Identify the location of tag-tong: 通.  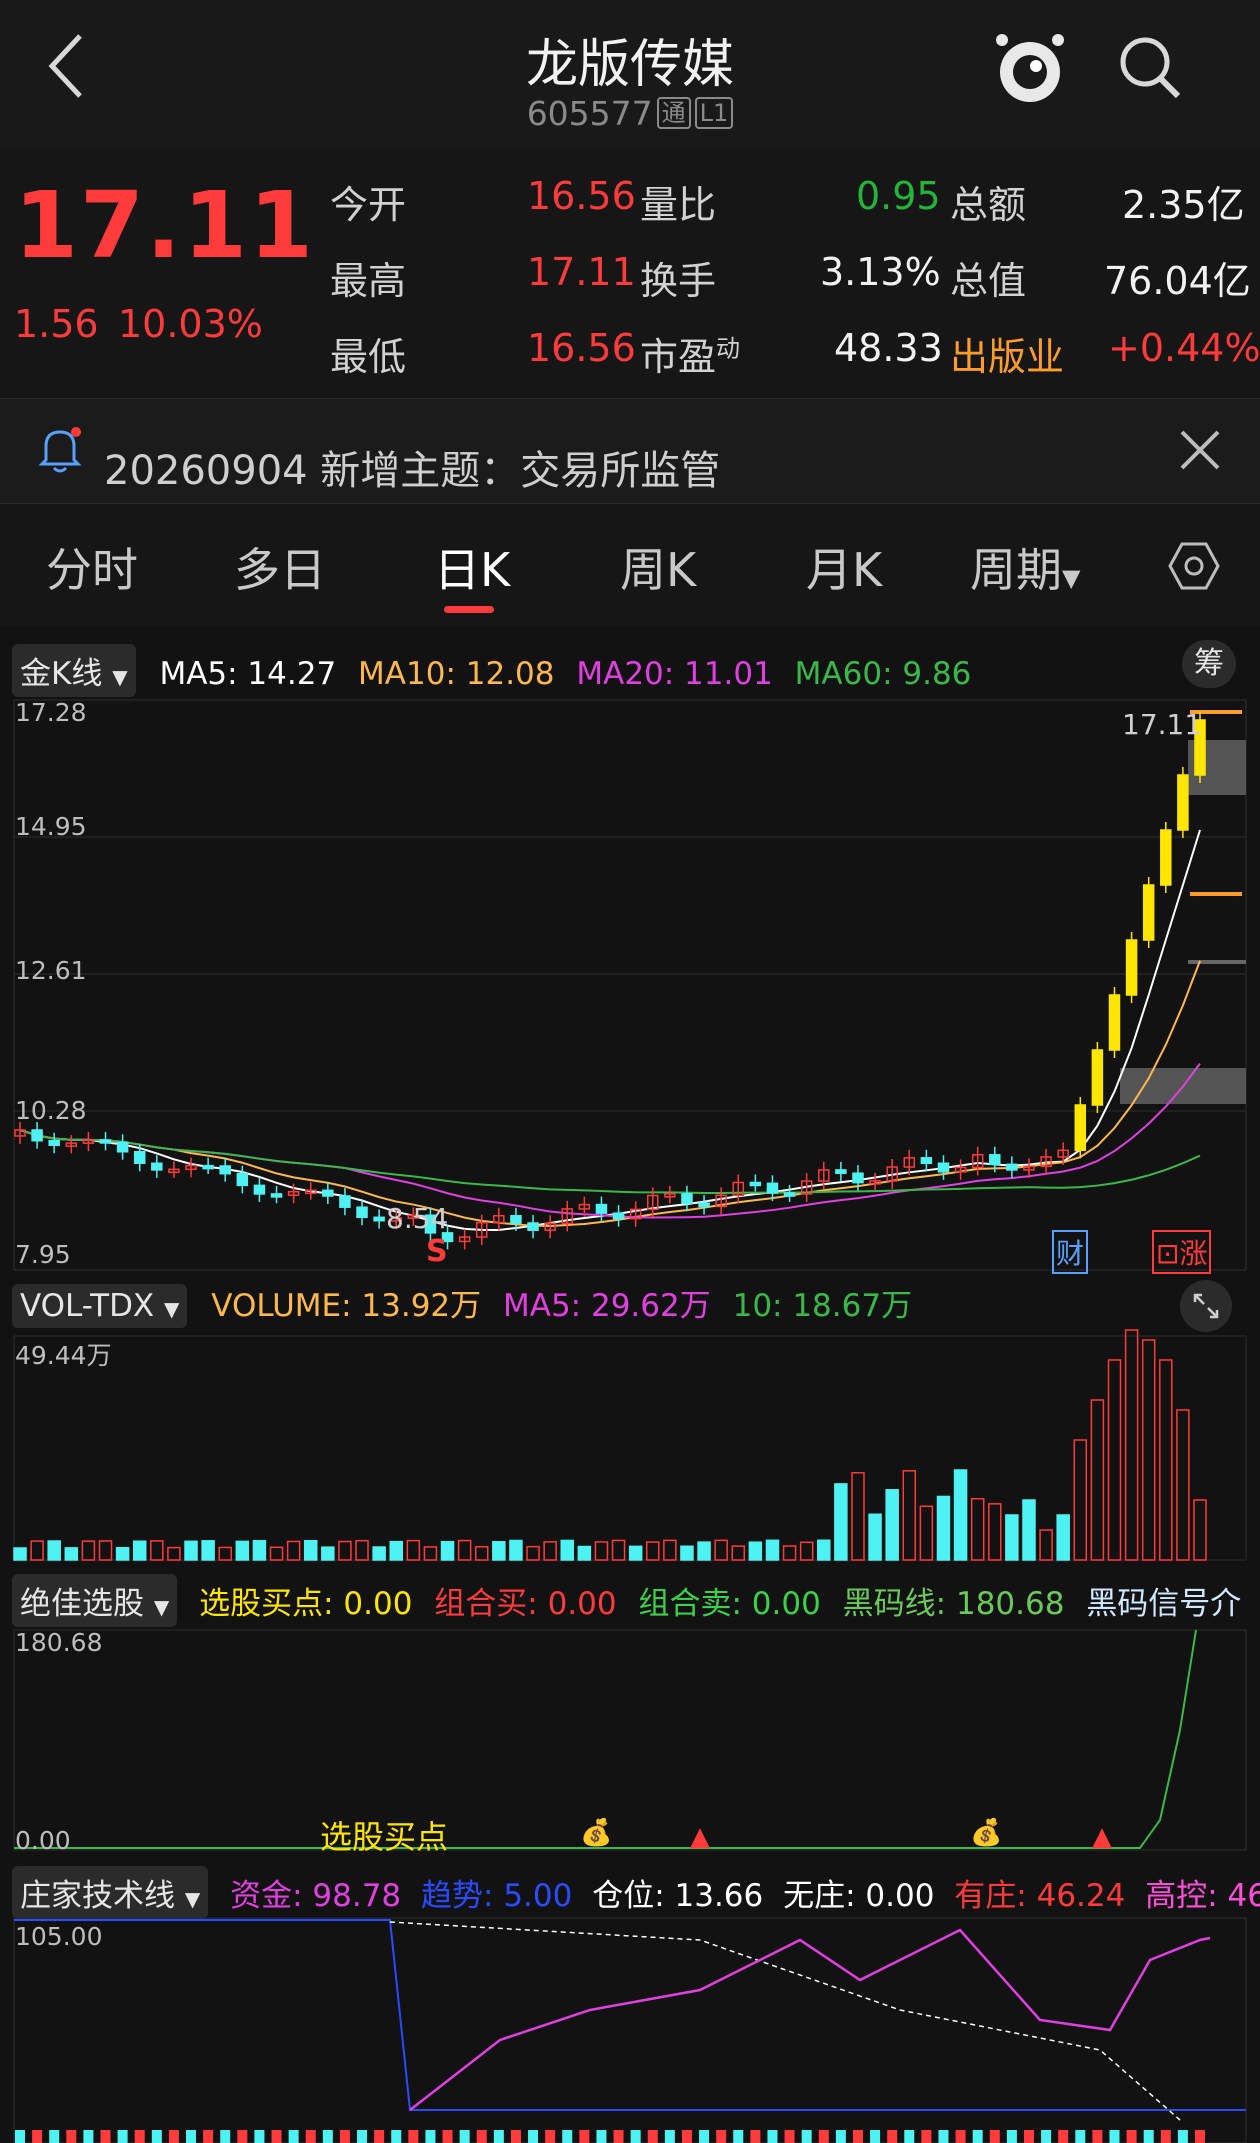
(673, 113).